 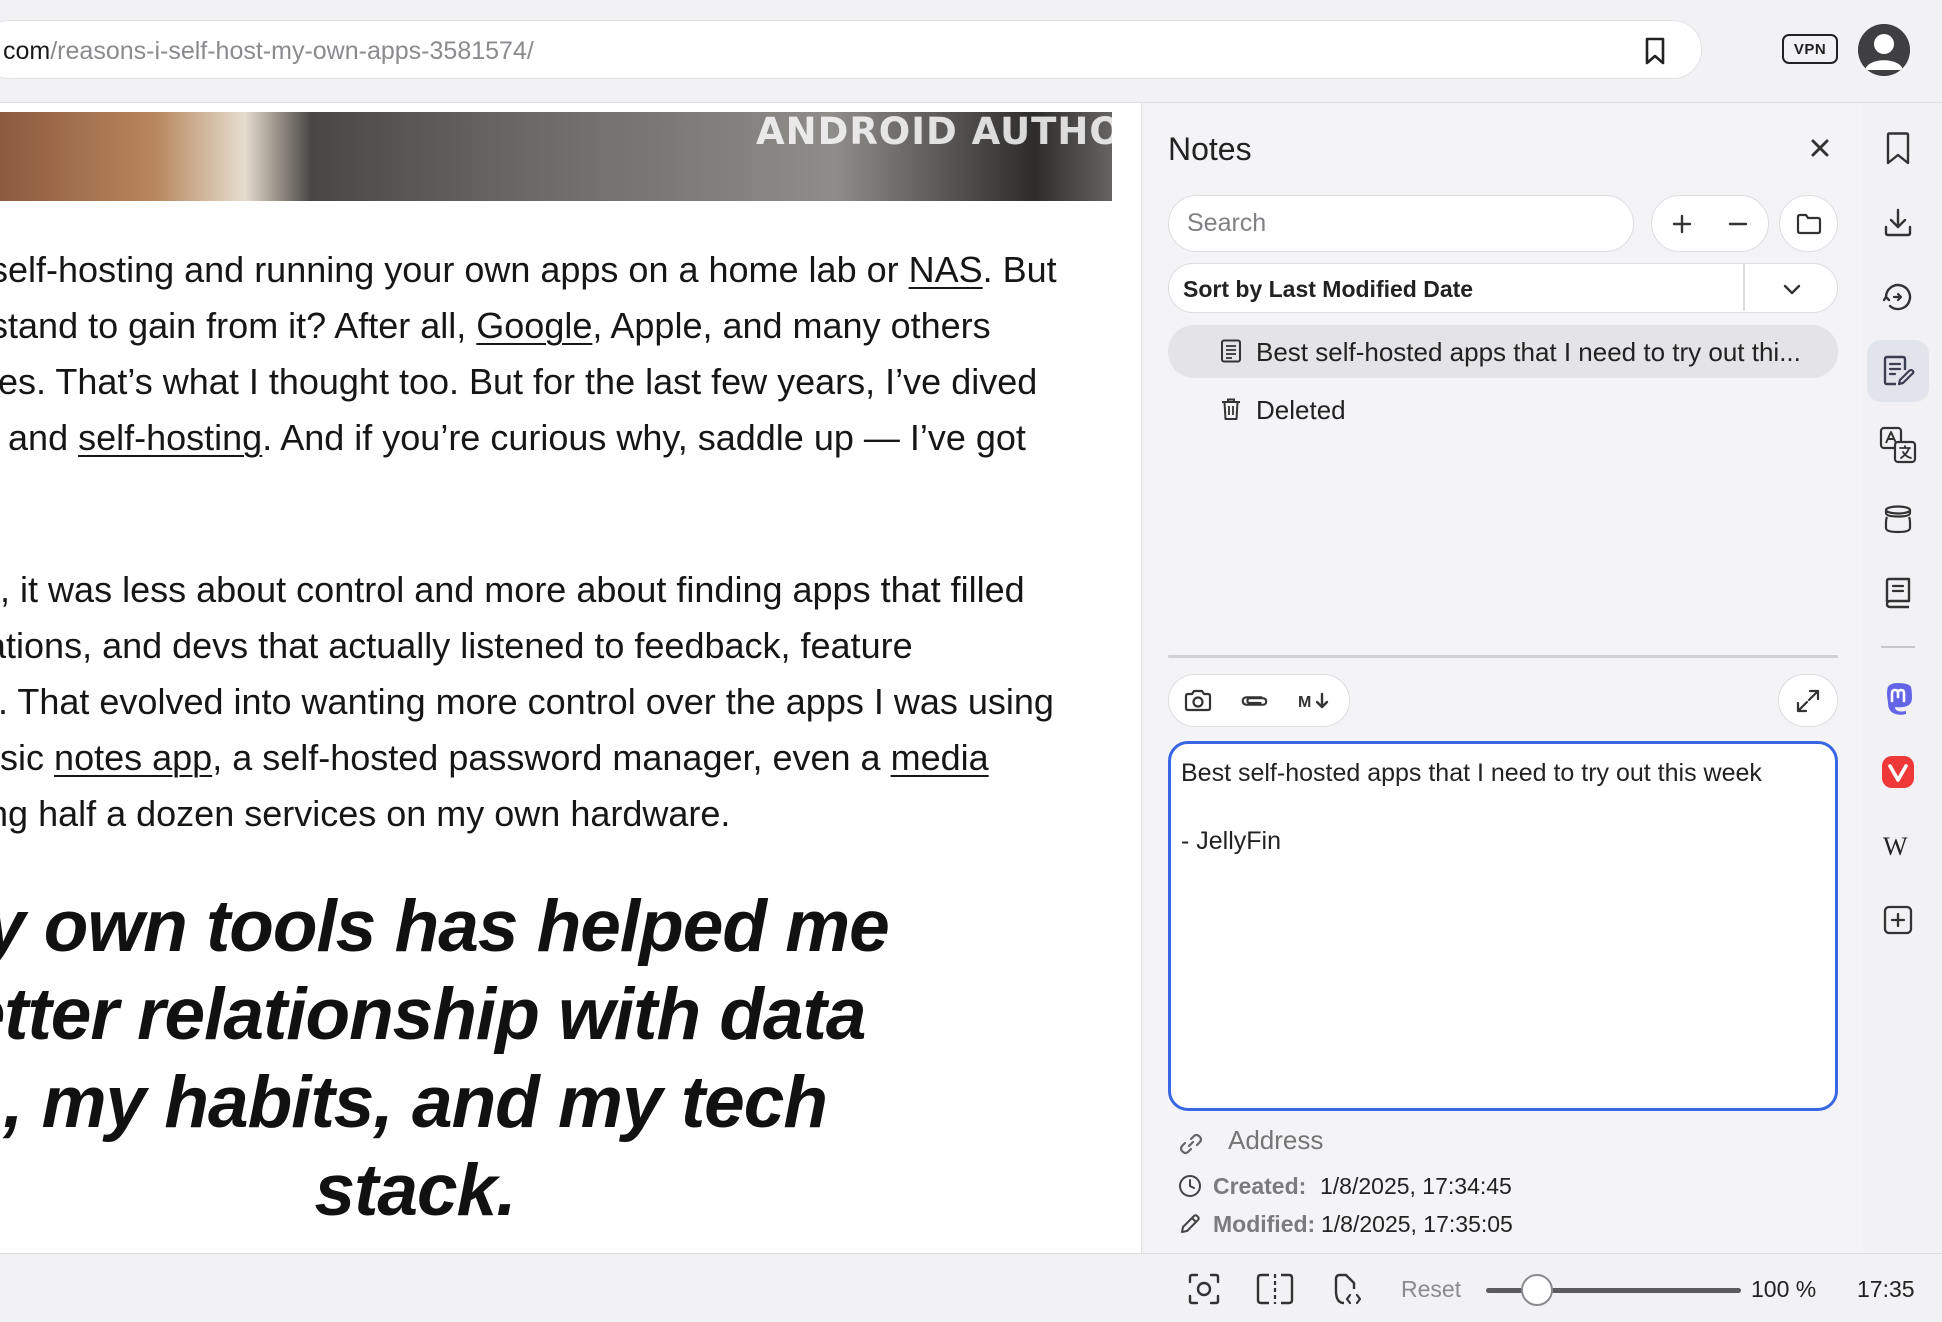 I want to click on history-icon, so click(x=1898, y=297).